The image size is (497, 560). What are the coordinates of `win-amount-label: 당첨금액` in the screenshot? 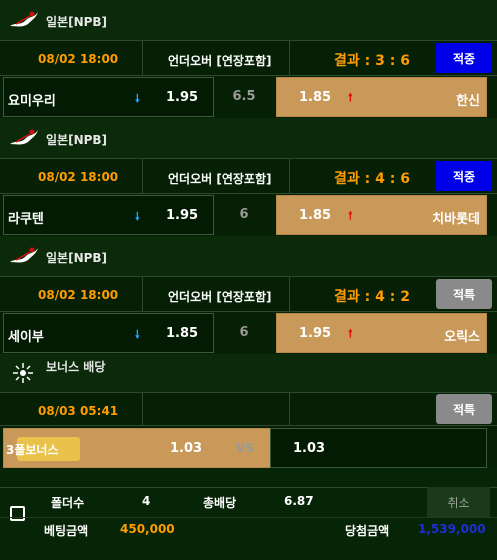 It's located at (367, 531).